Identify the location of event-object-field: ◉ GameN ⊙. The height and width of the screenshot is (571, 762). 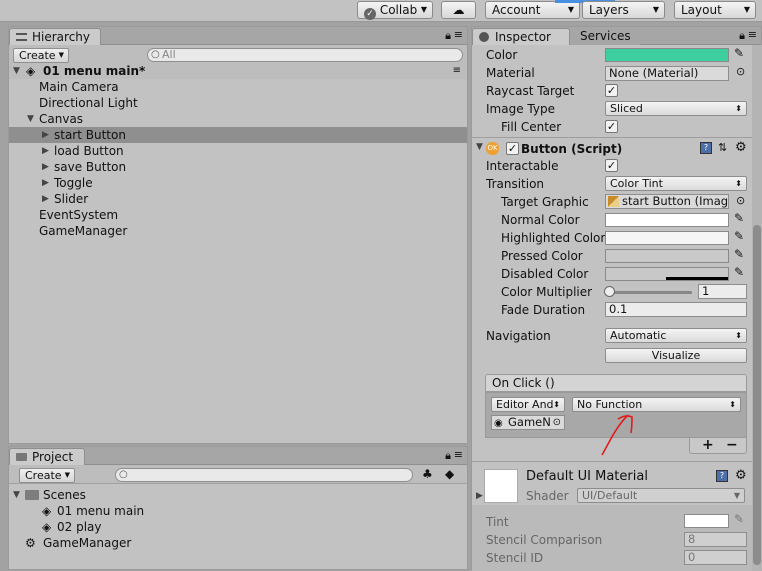
(528, 422).